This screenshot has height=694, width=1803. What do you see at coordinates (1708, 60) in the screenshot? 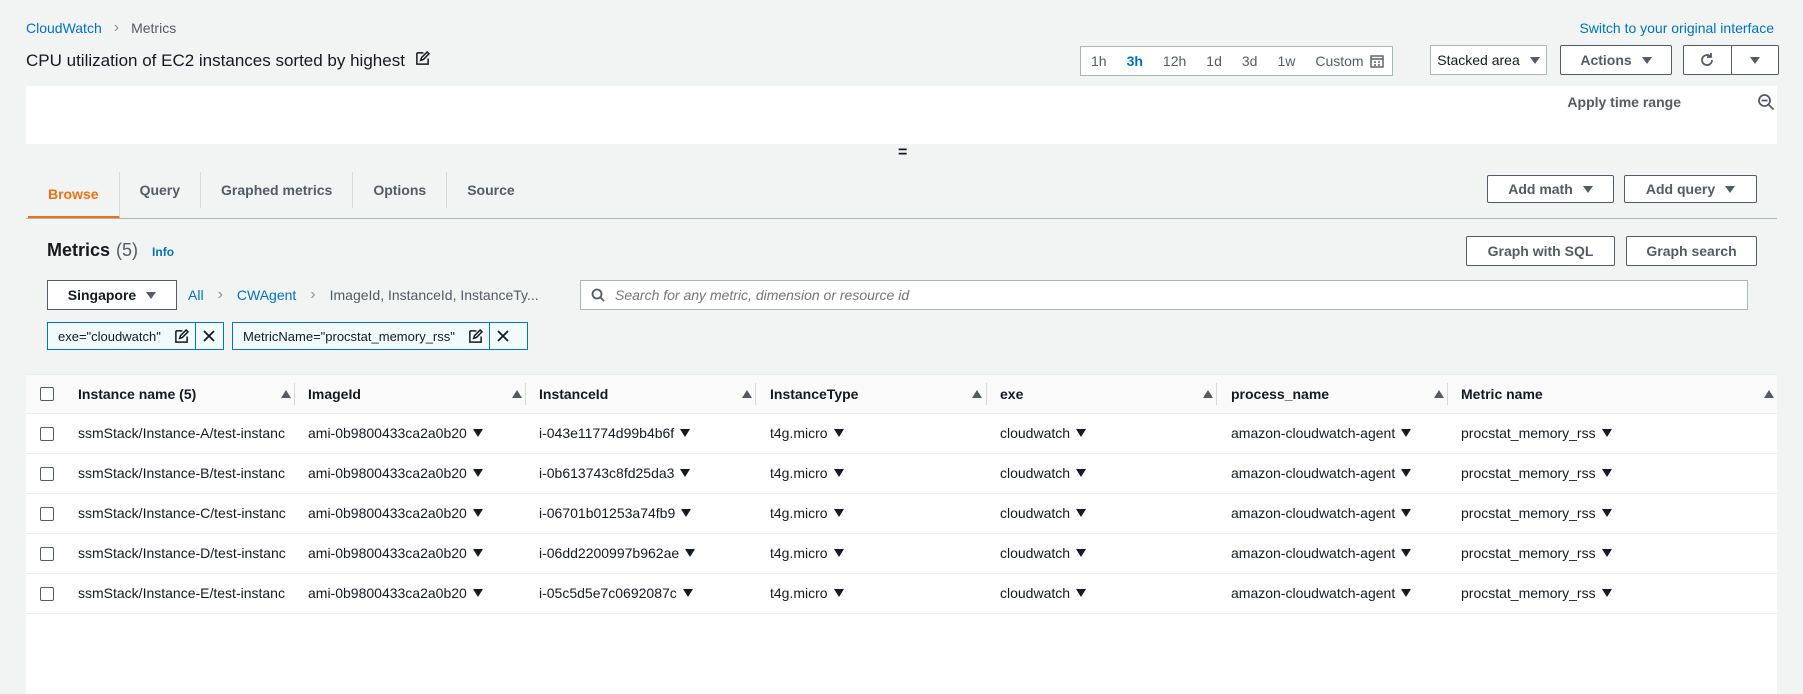
I see `refresh-button` at bounding box center [1708, 60].